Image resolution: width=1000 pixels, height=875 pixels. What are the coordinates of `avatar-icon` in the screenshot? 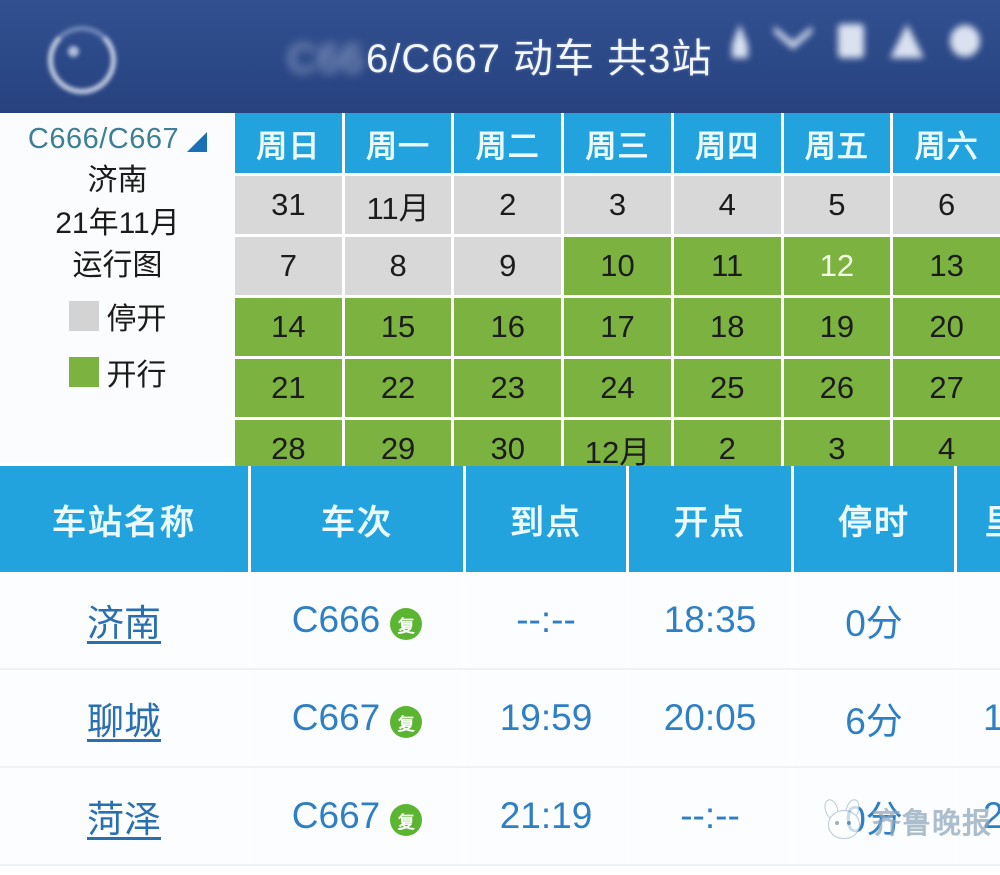 It's located at (965, 41).